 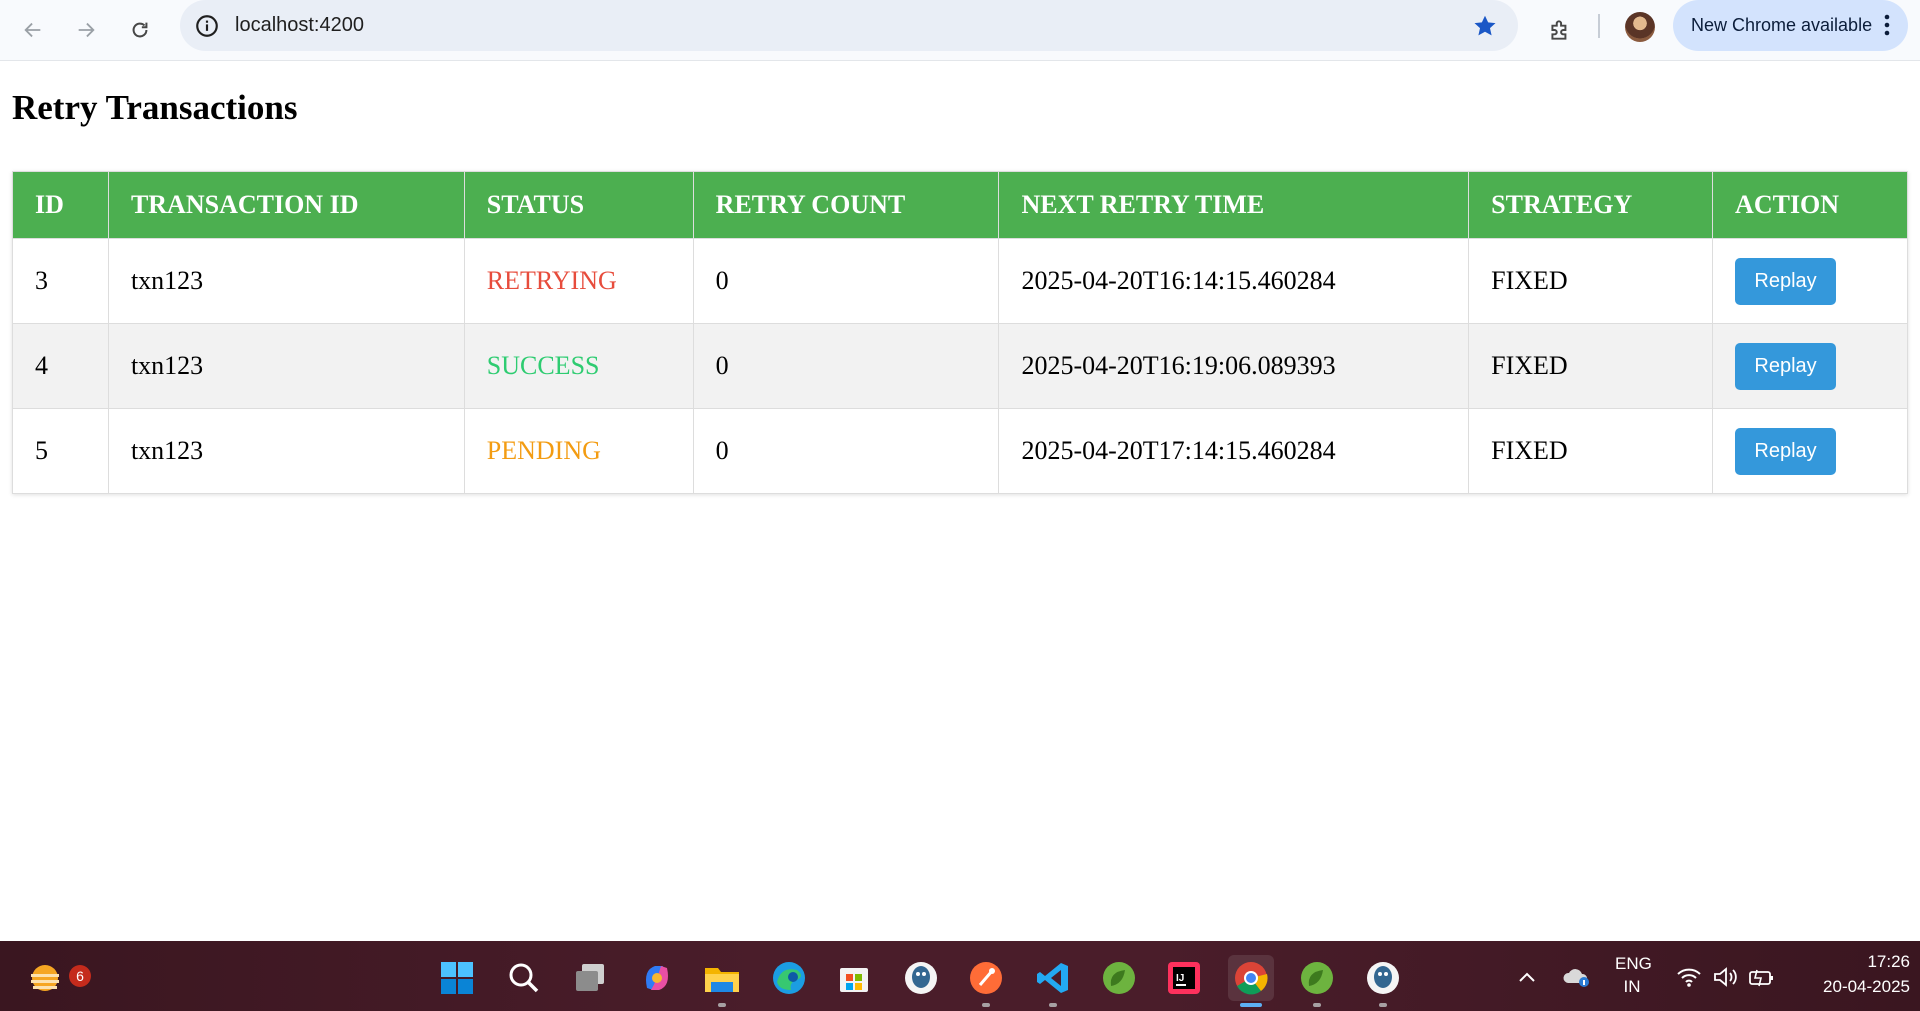 I want to click on windows-taskbar: 6 IJ ENG IN 17:26 20-04-2025, so click(x=960, y=976).